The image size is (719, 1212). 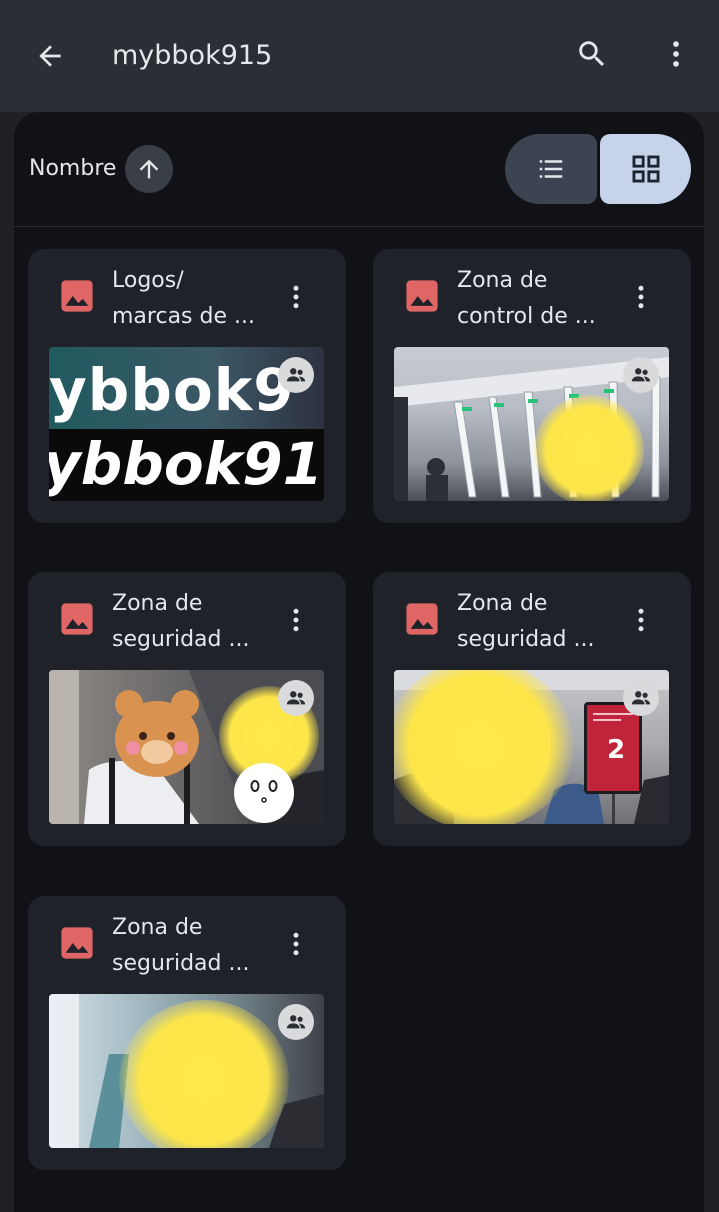 What do you see at coordinates (192, 55) in the screenshot?
I see `page-title: mybbok915` at bounding box center [192, 55].